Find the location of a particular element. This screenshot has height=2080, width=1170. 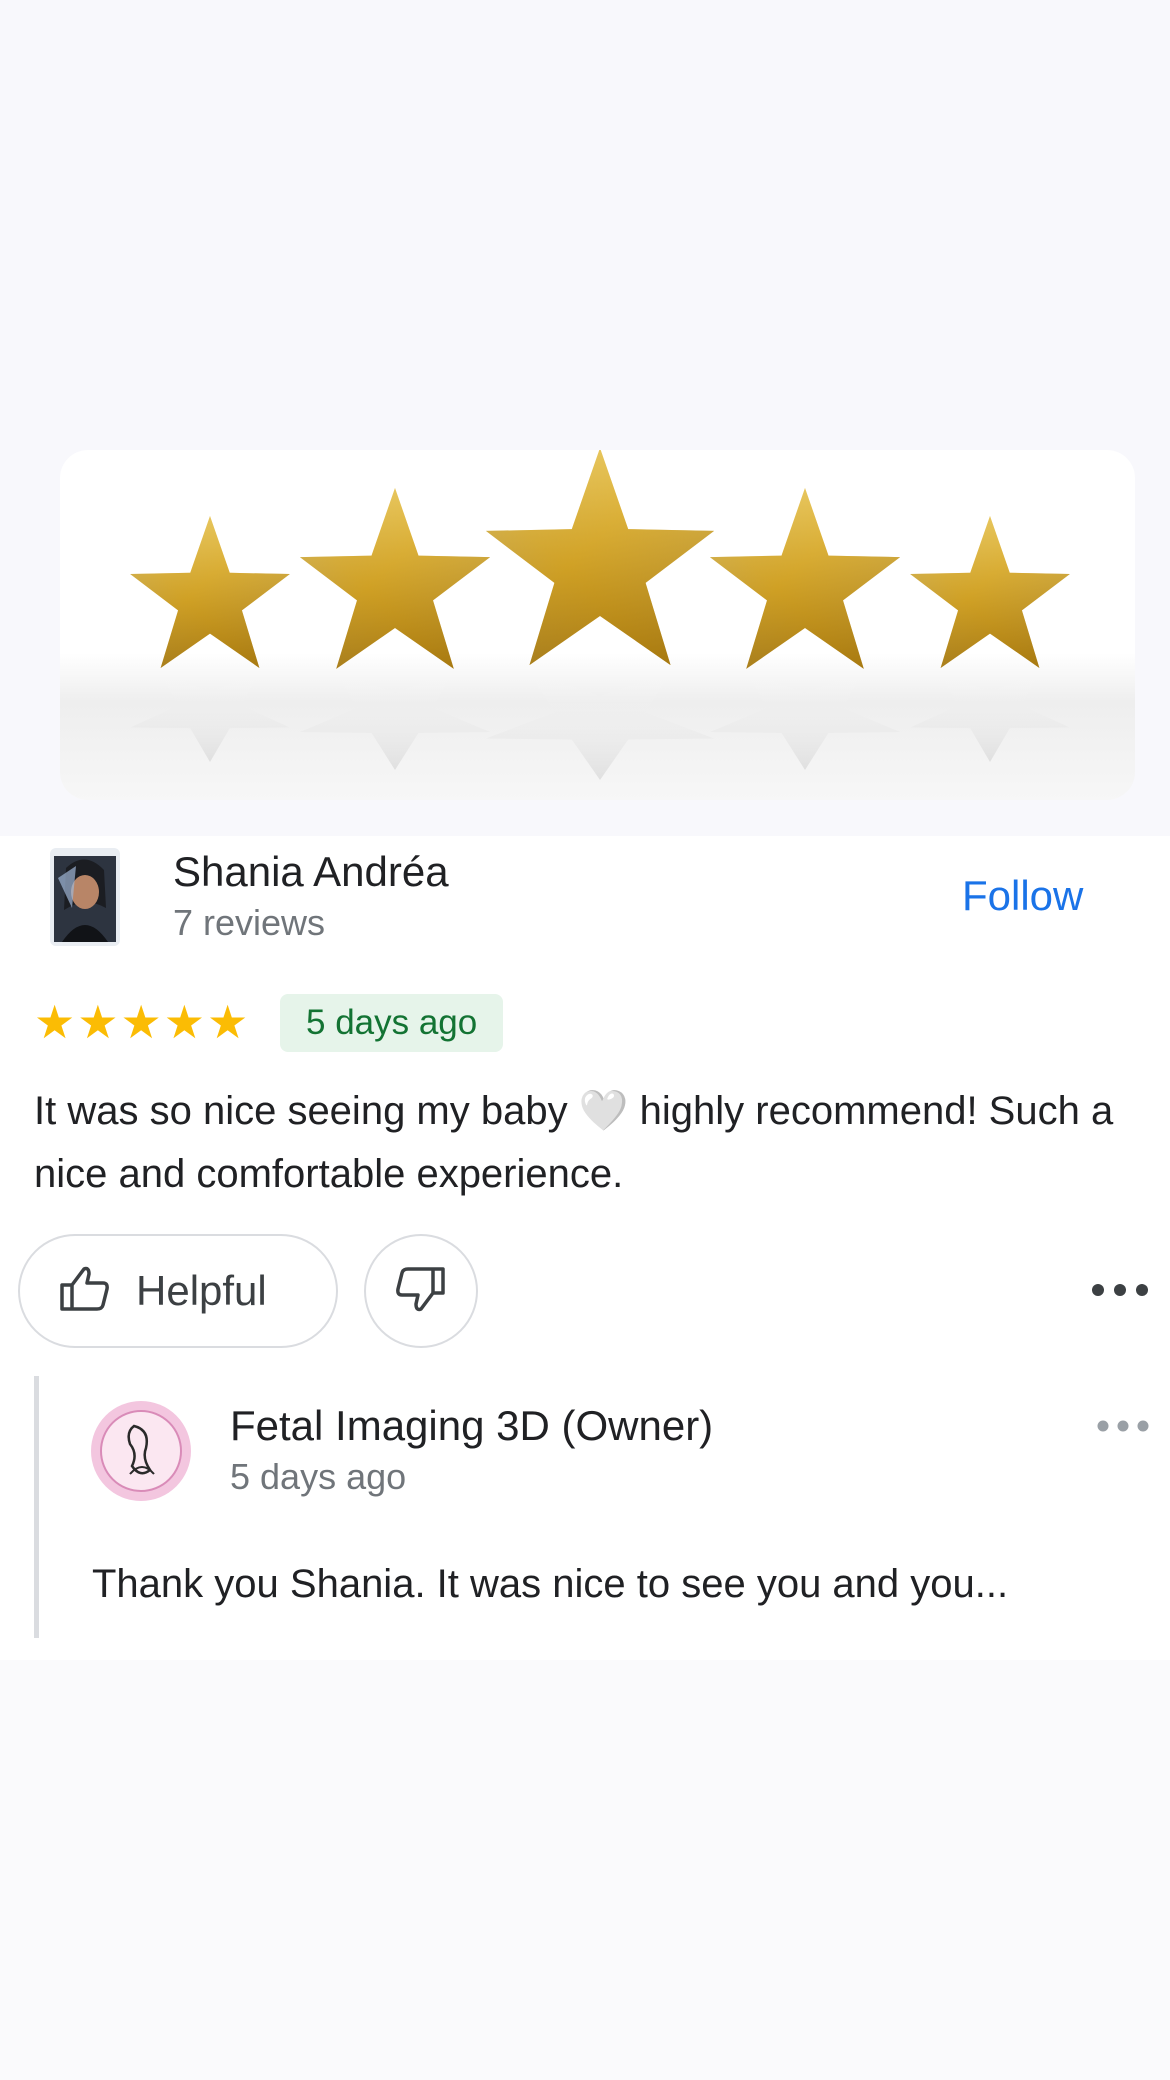

follow-button: Follow is located at coordinates (1022, 896).